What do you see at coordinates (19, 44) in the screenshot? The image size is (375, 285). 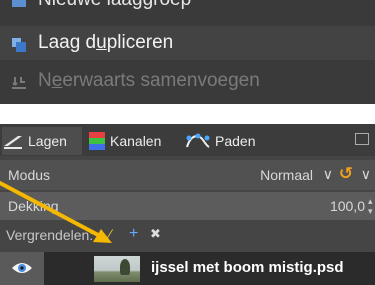 I see `duplicate-layer-icon` at bounding box center [19, 44].